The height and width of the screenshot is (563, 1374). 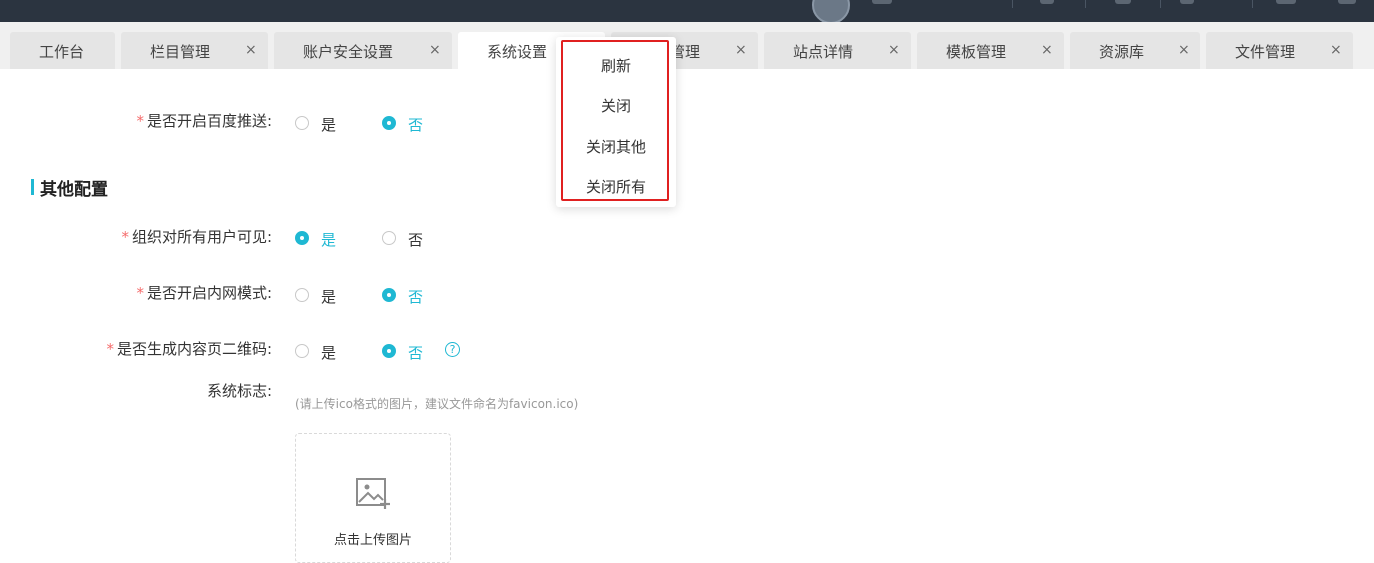 I want to click on image-upload-icon, so click(x=373, y=493).